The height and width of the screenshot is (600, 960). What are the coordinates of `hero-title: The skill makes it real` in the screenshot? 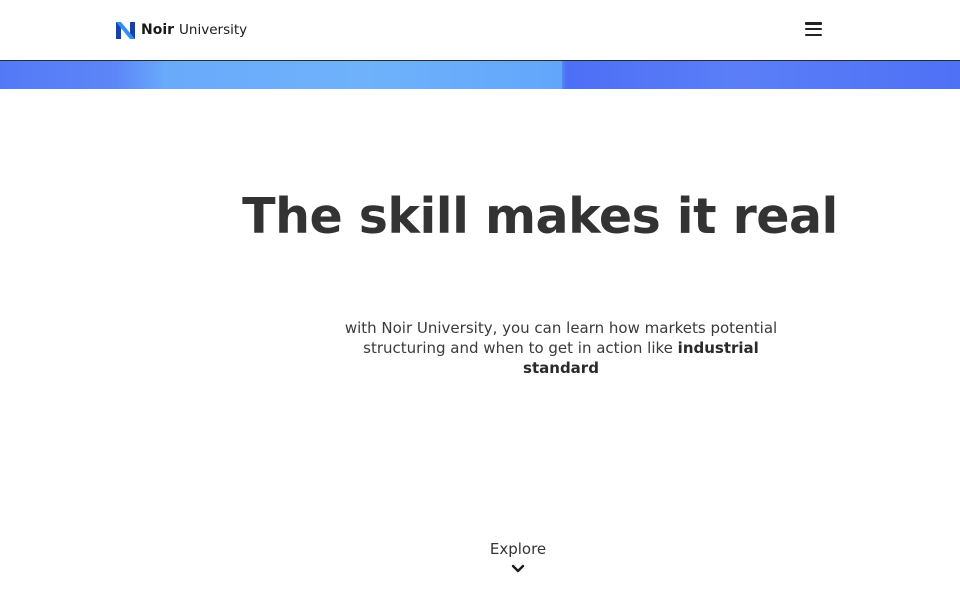 It's located at (540, 216).